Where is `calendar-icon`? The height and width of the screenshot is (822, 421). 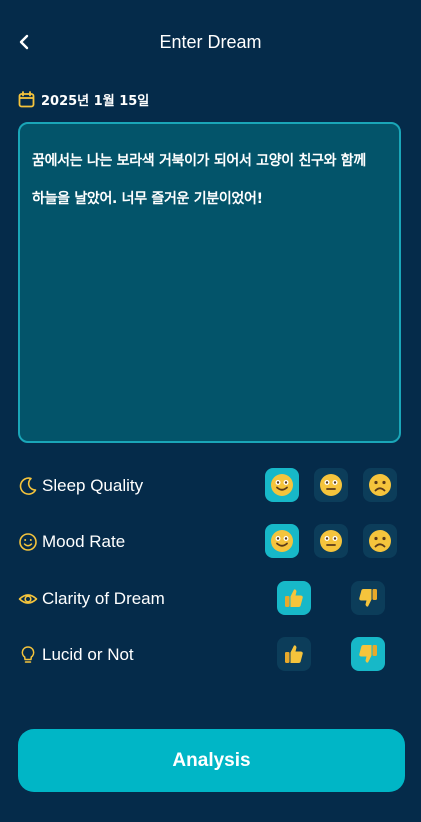
calendar-icon is located at coordinates (26, 98).